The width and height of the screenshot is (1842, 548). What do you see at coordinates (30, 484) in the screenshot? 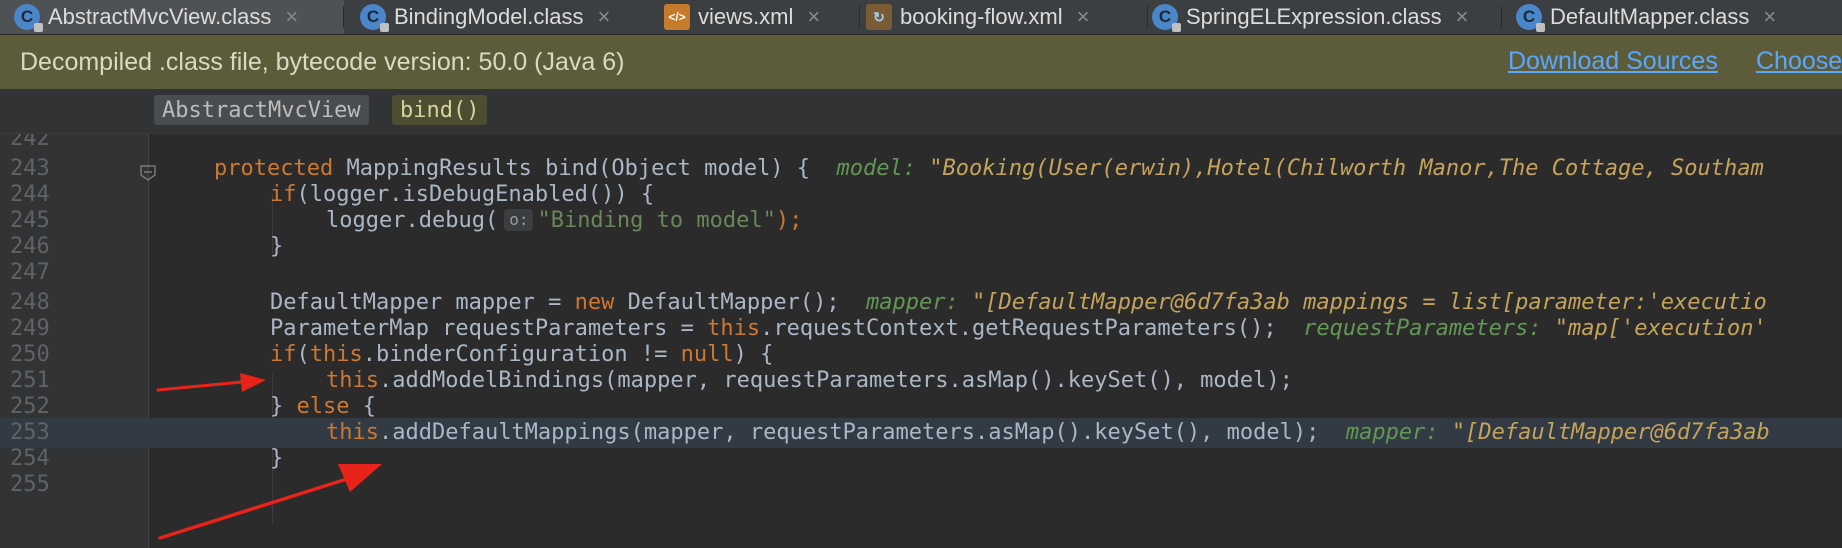
I see `line-number: 255` at bounding box center [30, 484].